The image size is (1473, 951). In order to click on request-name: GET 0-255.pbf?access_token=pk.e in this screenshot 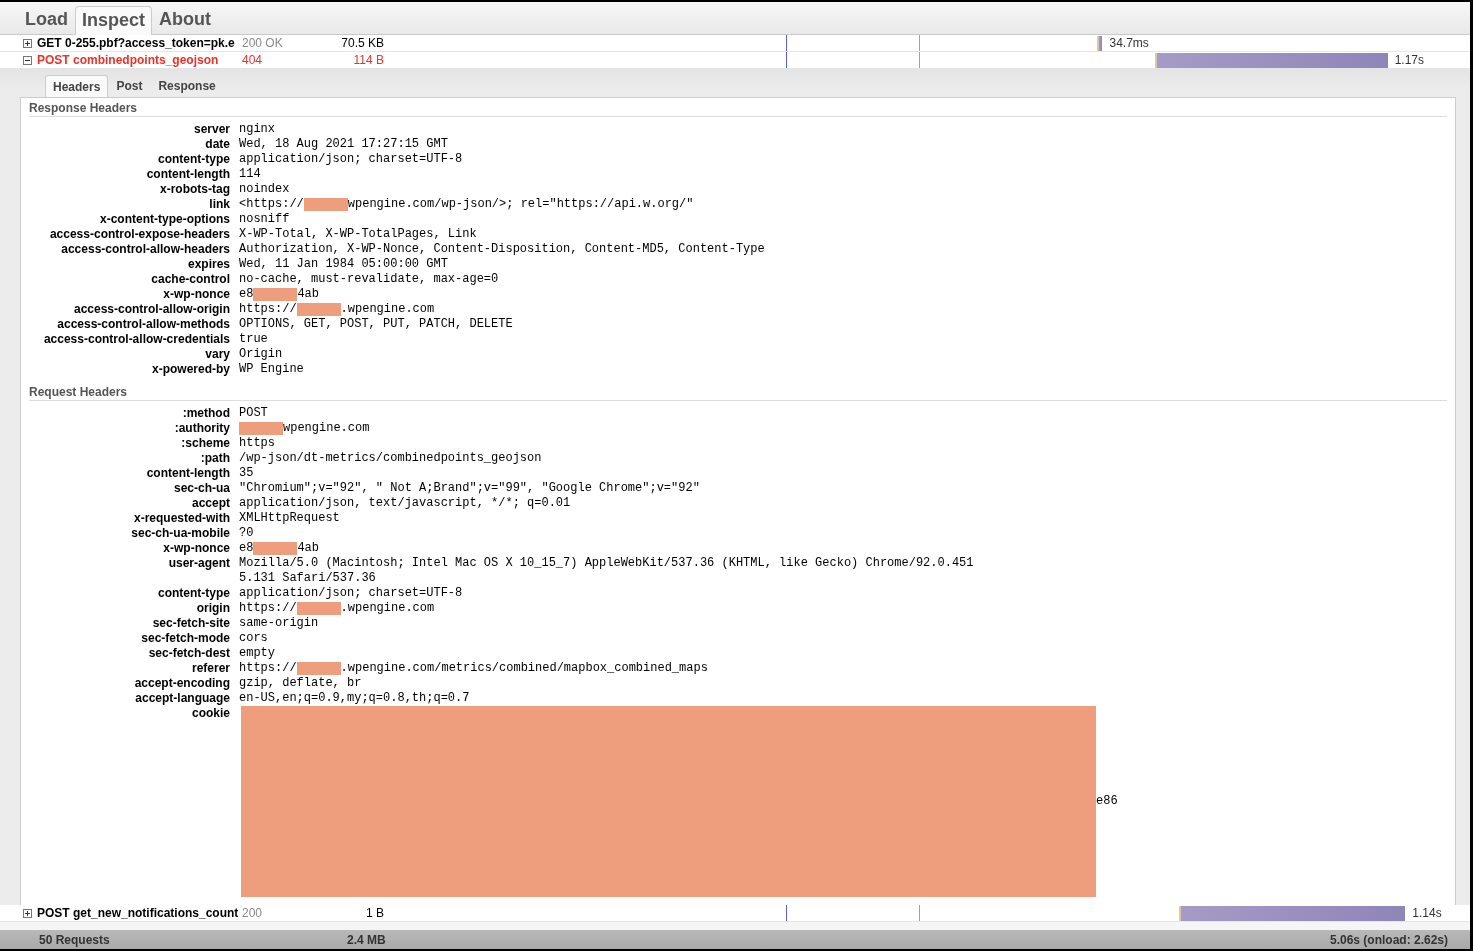, I will do `click(139, 43)`.